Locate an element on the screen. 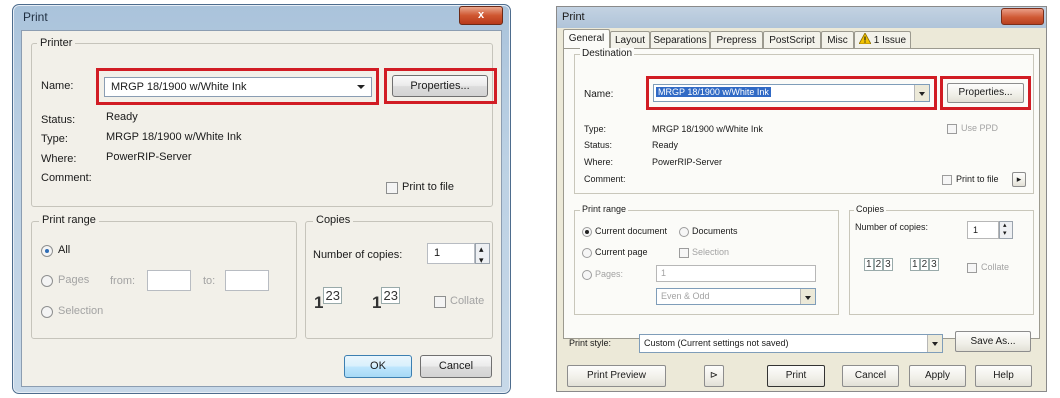 The image size is (1060, 398). from-page-input is located at coordinates (169, 280).